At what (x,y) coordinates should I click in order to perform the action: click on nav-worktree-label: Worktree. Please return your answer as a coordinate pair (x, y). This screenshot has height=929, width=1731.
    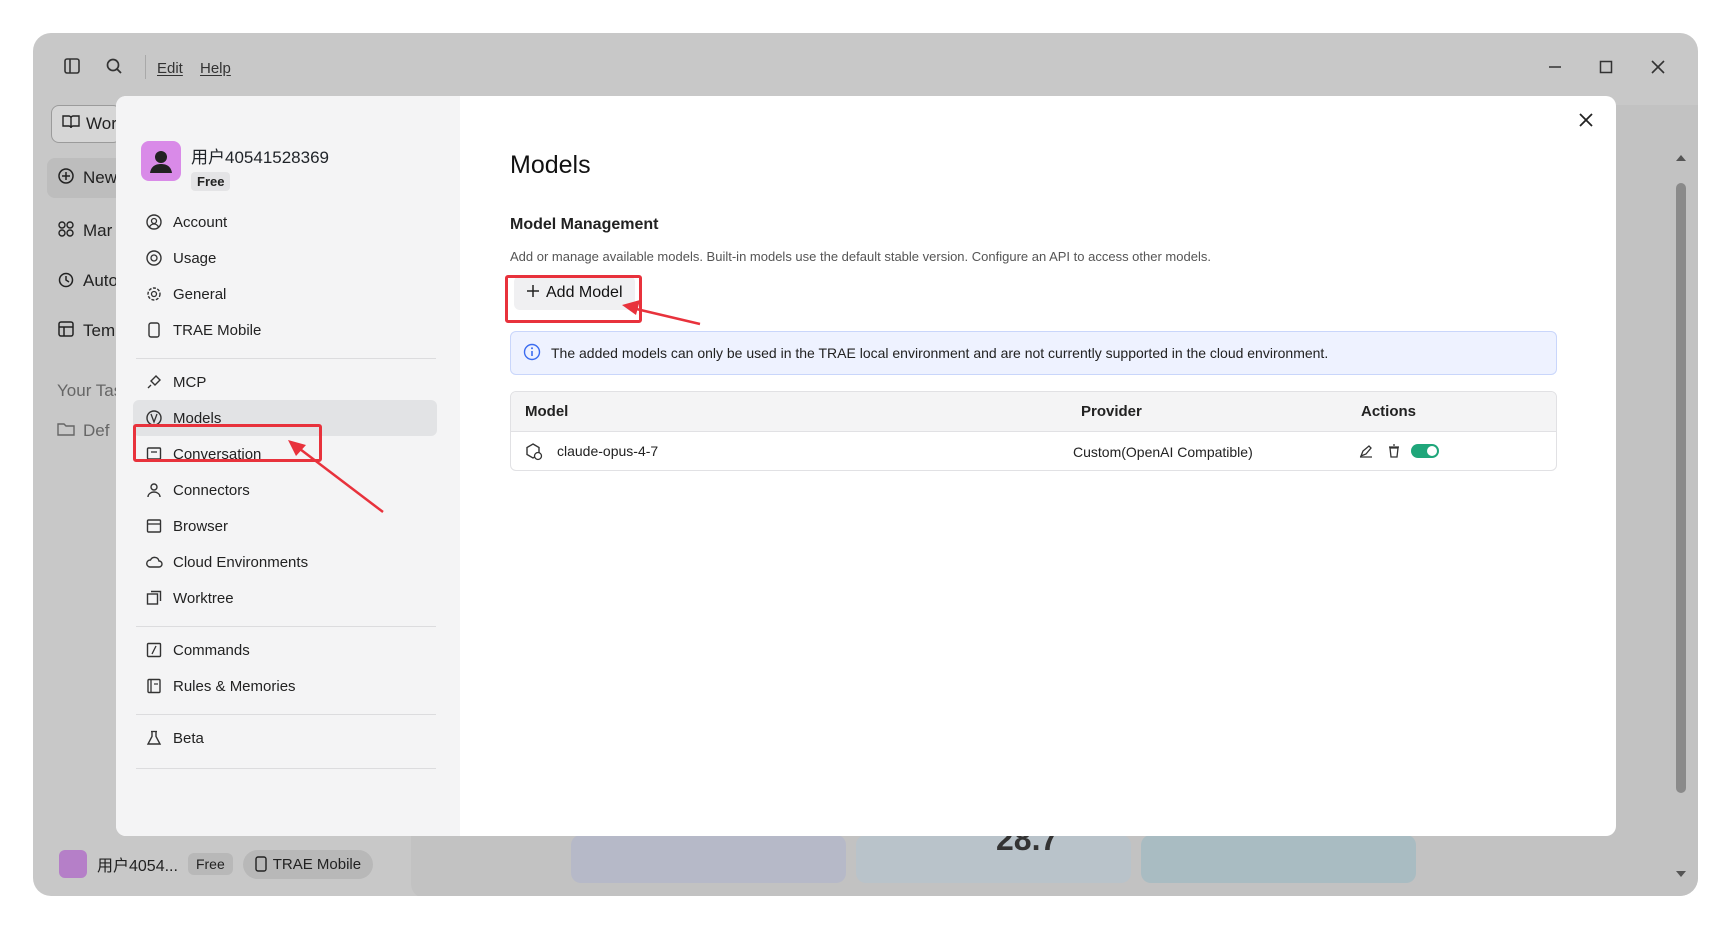
    Looking at the image, I should click on (203, 598).